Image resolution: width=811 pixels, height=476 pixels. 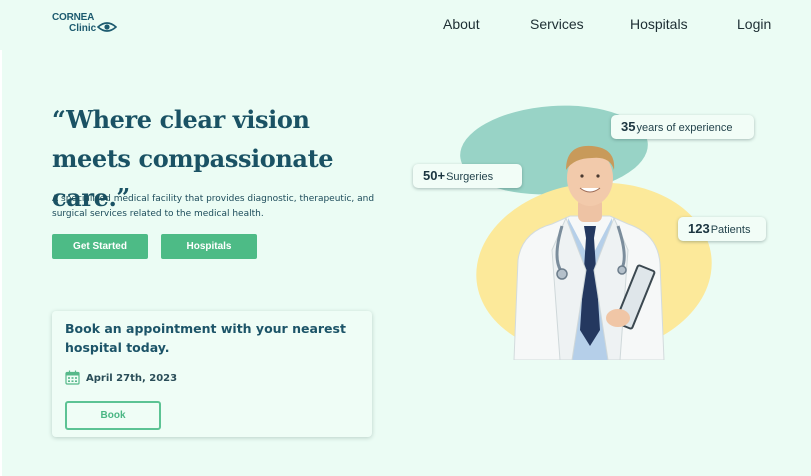 I want to click on logo: CORNEA Clinic, so click(x=87, y=25).